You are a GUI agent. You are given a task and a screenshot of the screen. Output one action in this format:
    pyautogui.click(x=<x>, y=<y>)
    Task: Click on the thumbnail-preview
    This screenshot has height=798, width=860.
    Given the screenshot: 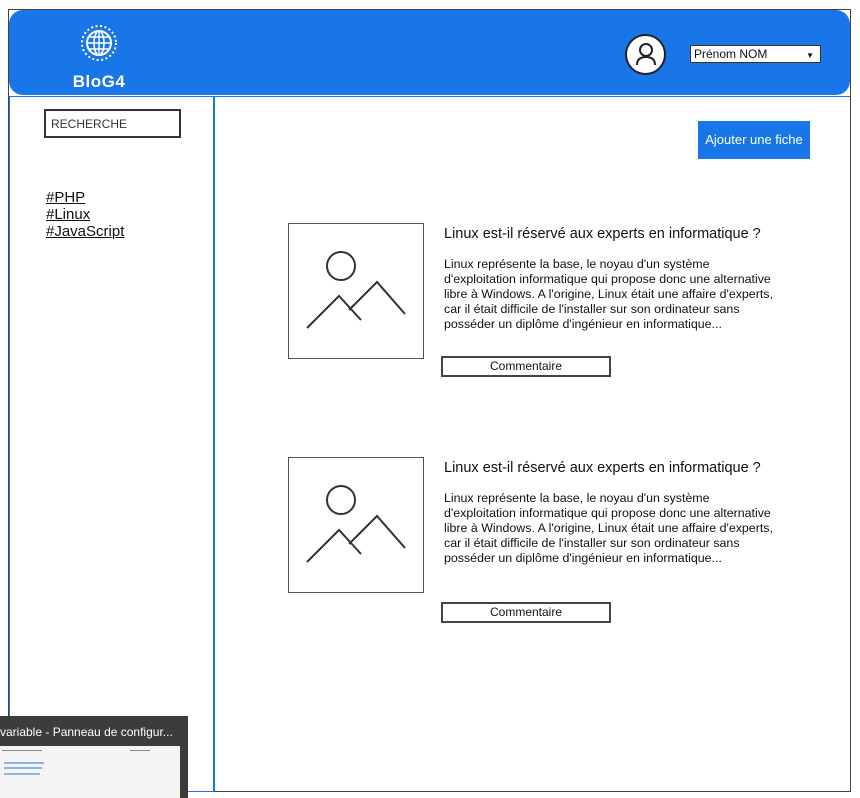 What is the action you would take?
    pyautogui.click(x=90, y=772)
    